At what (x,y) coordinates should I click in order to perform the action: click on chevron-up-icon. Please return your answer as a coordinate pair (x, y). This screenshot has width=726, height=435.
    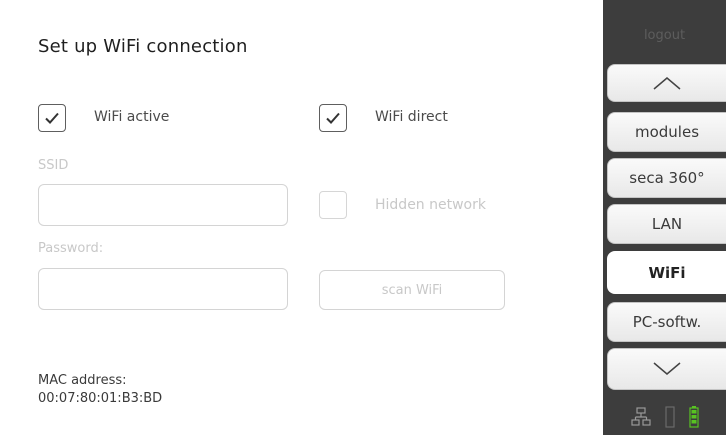
    Looking at the image, I should click on (667, 83).